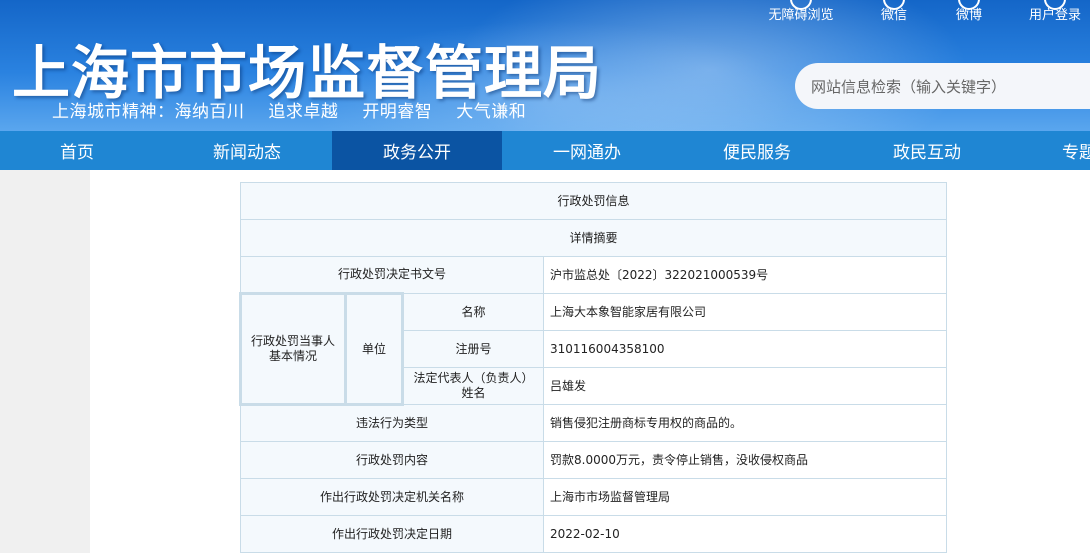 Image resolution: width=1090 pixels, height=553 pixels. I want to click on table-row: 作出行政处罚决定日期 2022-02-10, so click(594, 534).